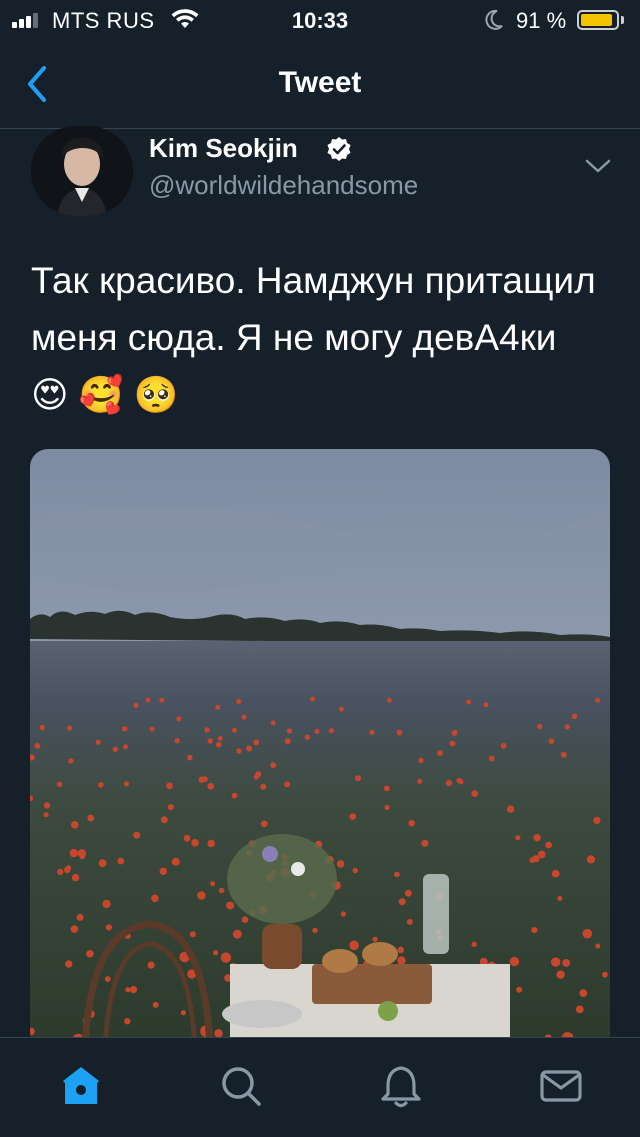  Describe the element at coordinates (223, 148) in the screenshot. I see `author-name: Kim Seokjin` at that location.